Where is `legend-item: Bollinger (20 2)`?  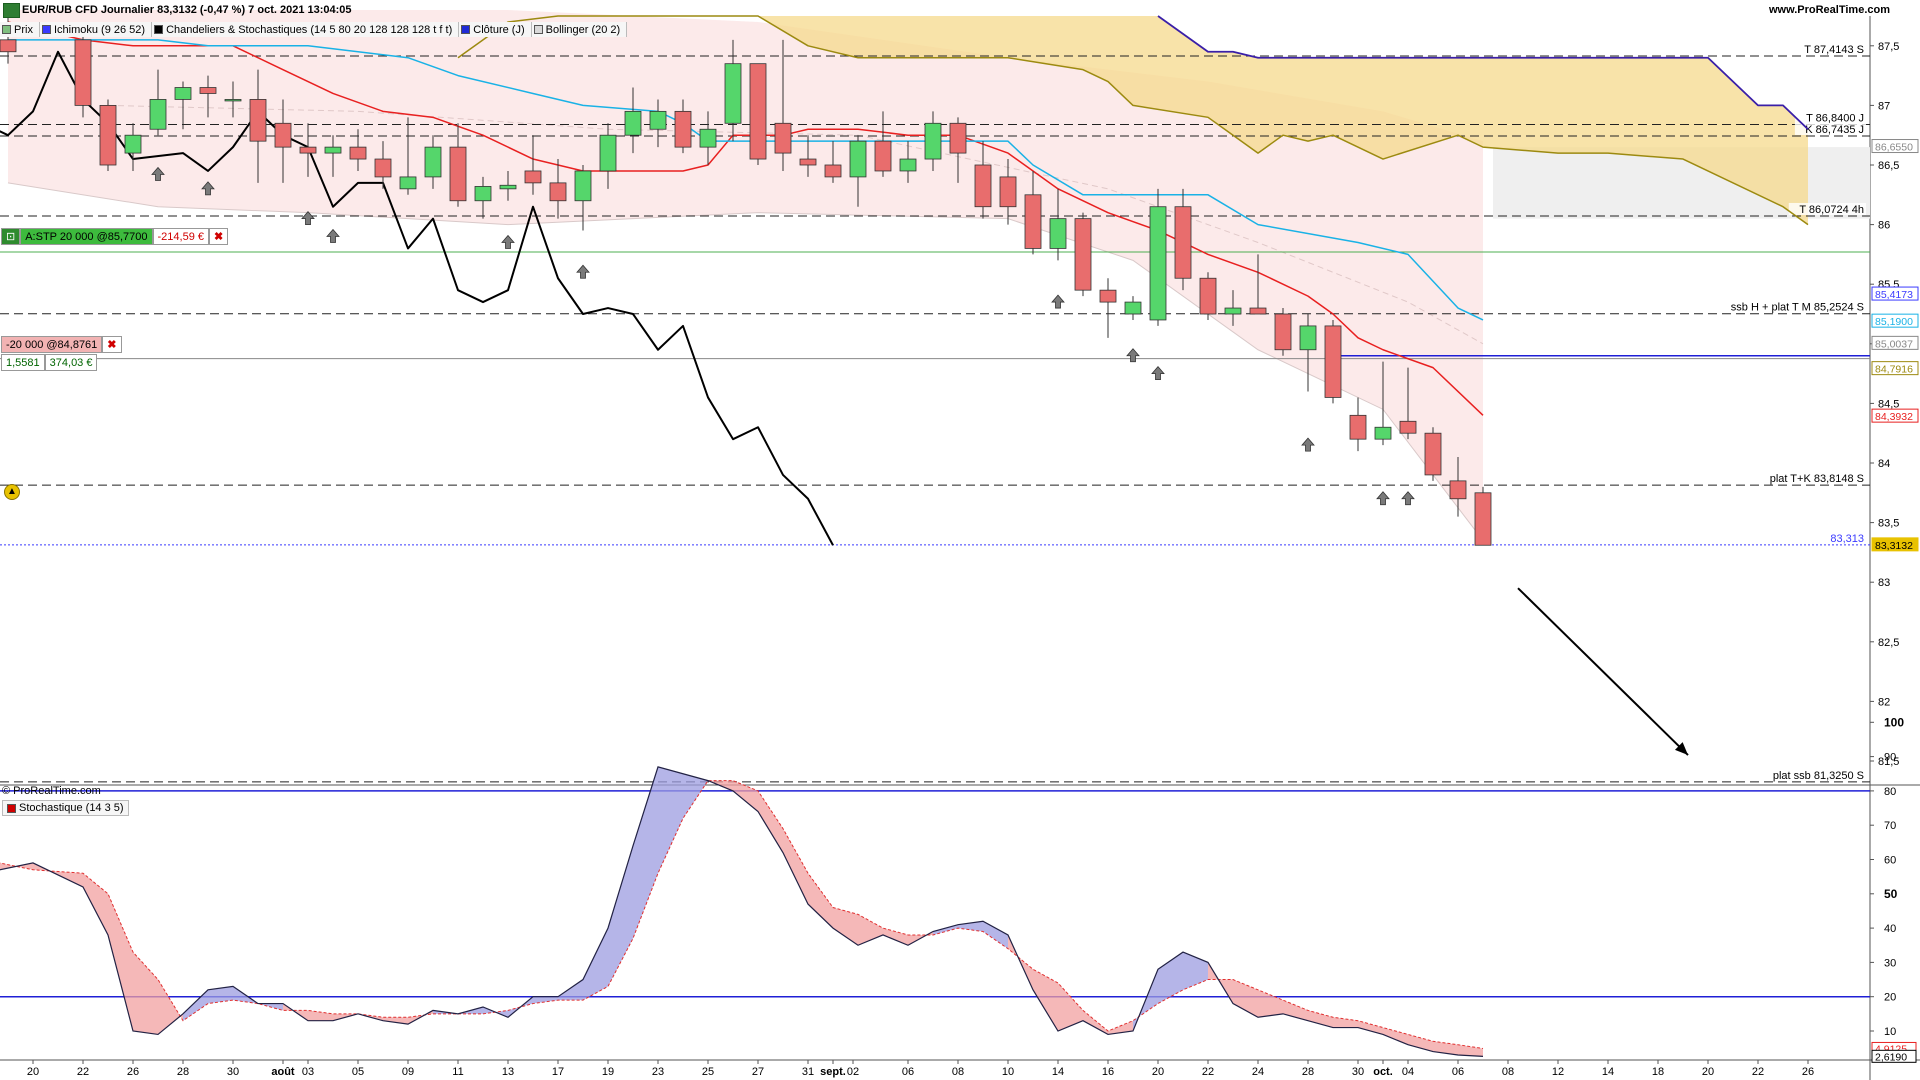
legend-item: Bollinger (20 2) is located at coordinates (579, 29).